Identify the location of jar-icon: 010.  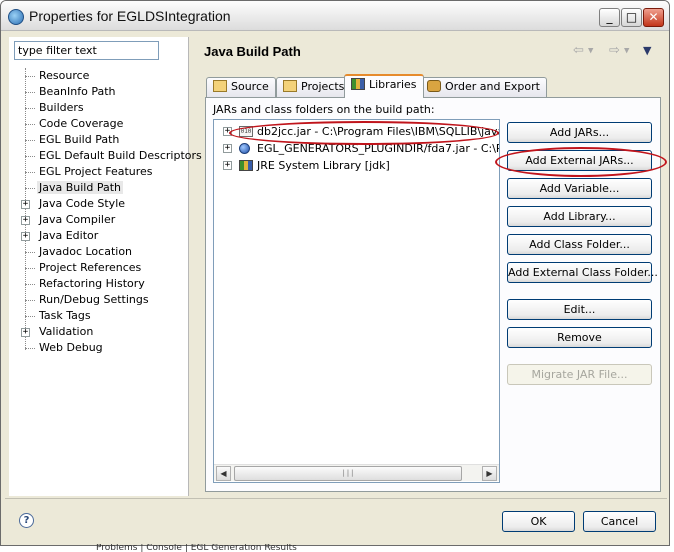
(246, 131).